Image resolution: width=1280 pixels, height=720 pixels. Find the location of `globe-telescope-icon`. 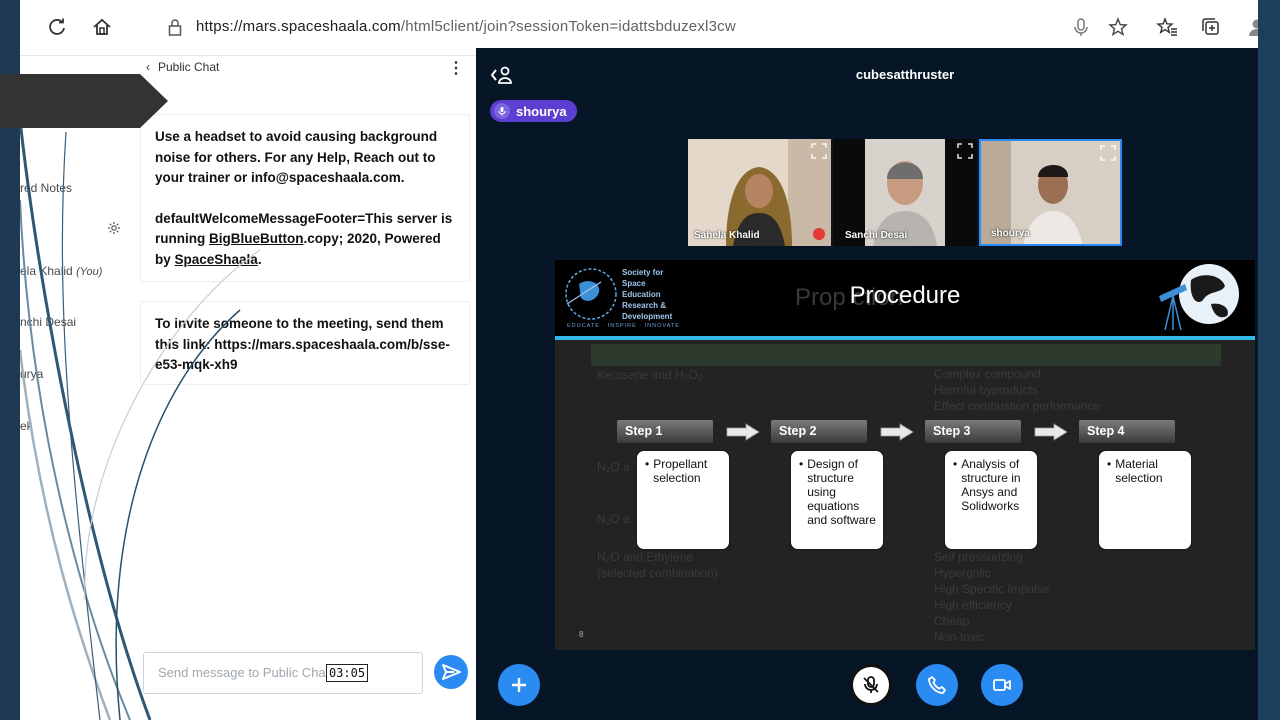

globe-telescope-icon is located at coordinates (1199, 297).